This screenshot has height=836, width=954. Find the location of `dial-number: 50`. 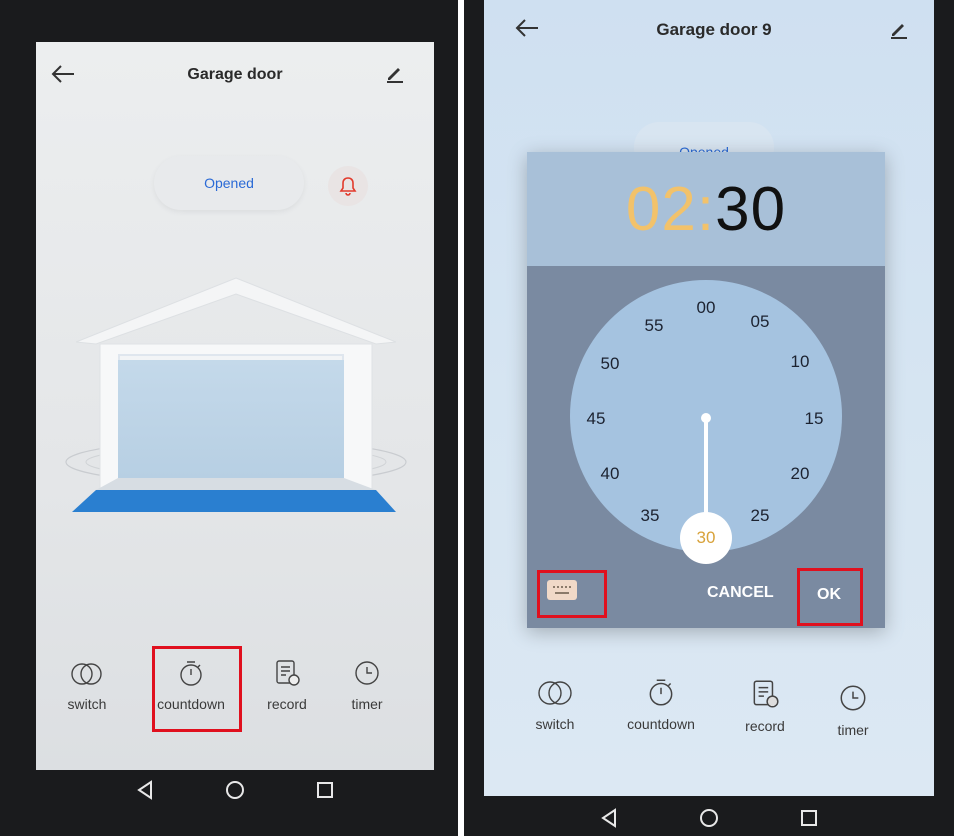

dial-number: 50 is located at coordinates (610, 364).